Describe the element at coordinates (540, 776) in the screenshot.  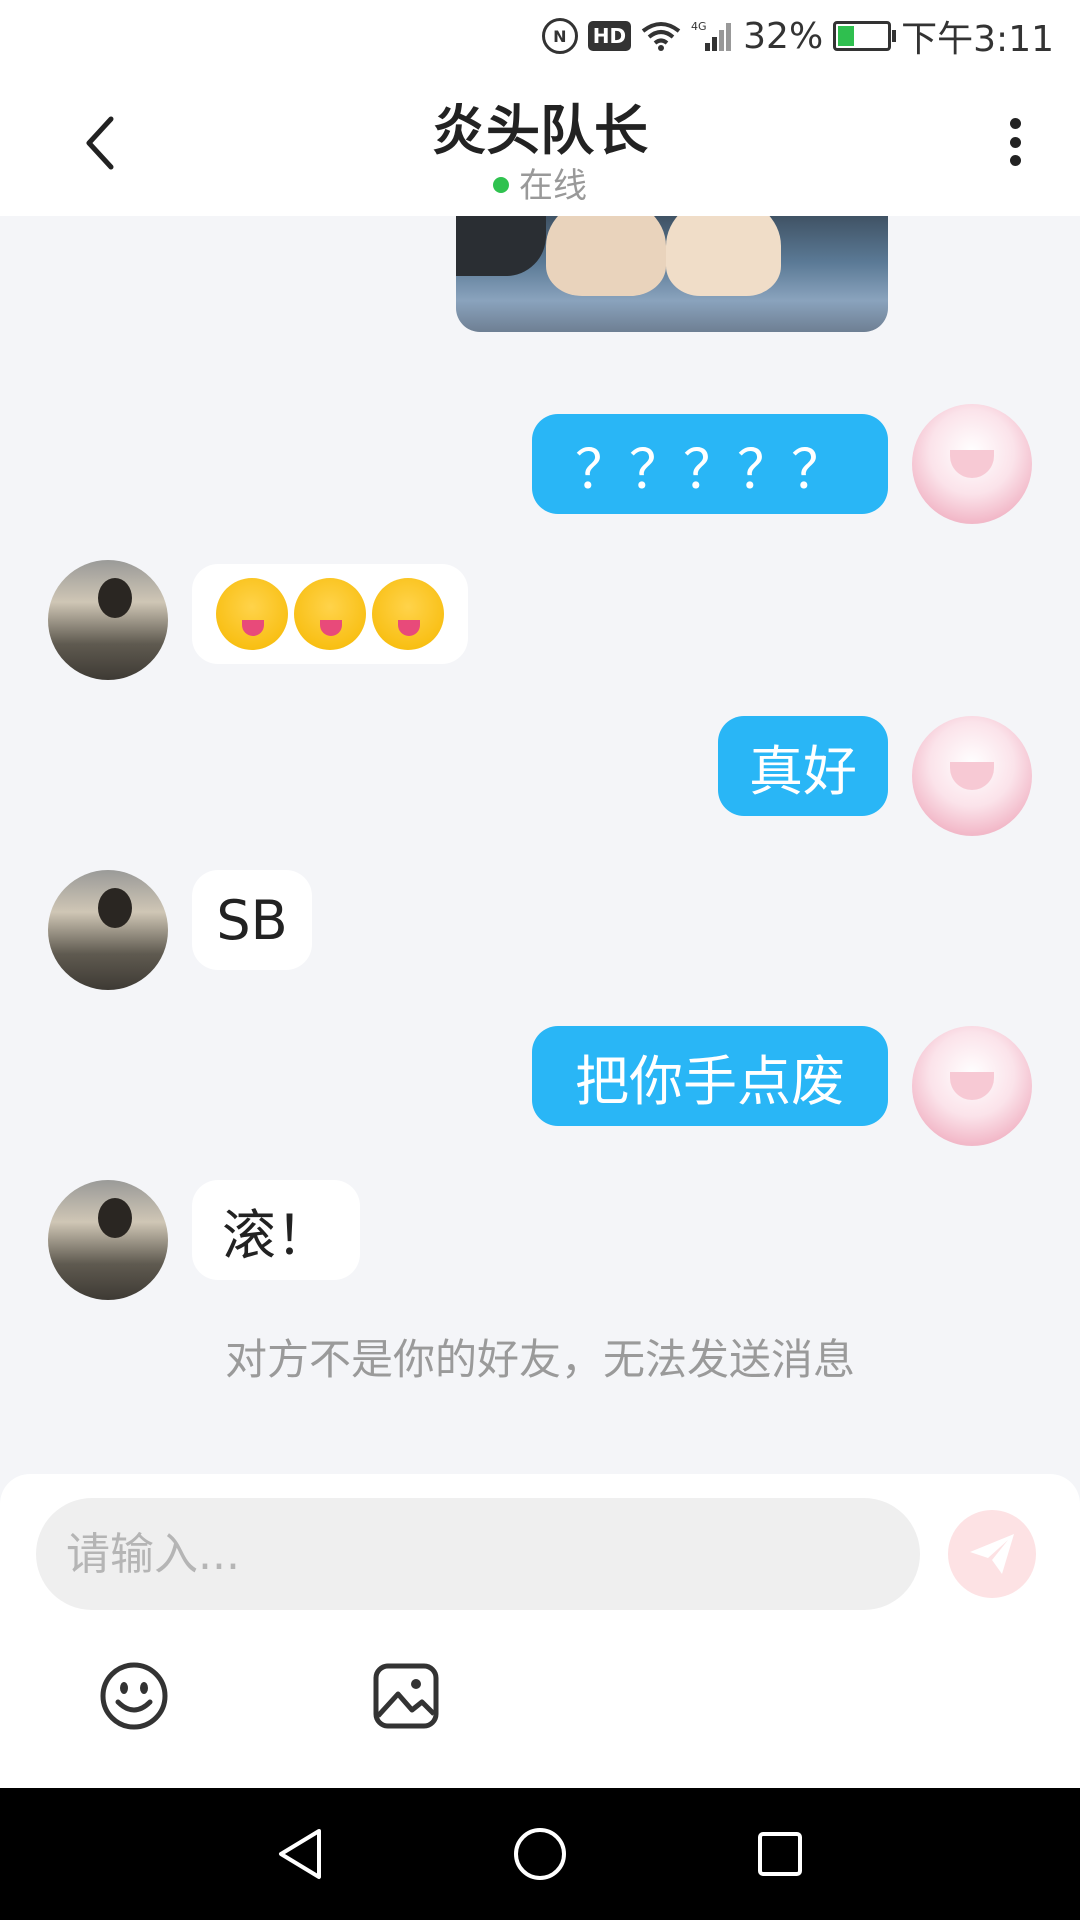
I see `message-row-me: 真好` at that location.